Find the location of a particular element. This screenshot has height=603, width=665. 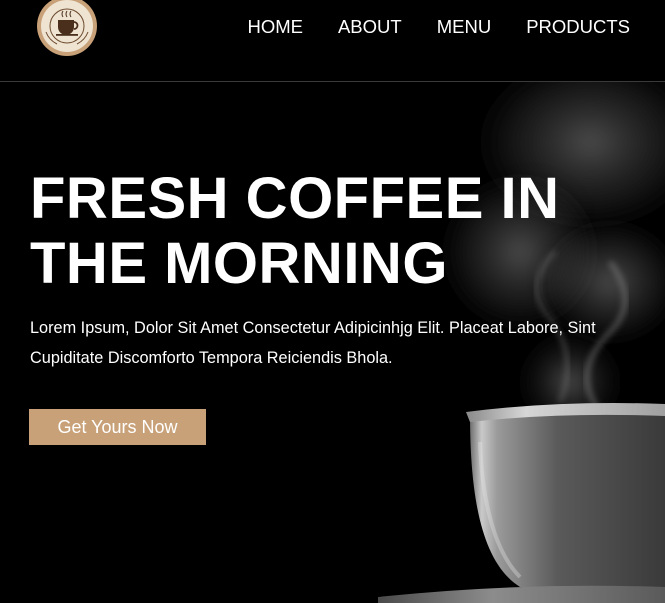

coffee-shop-logo is located at coordinates (67, 28).